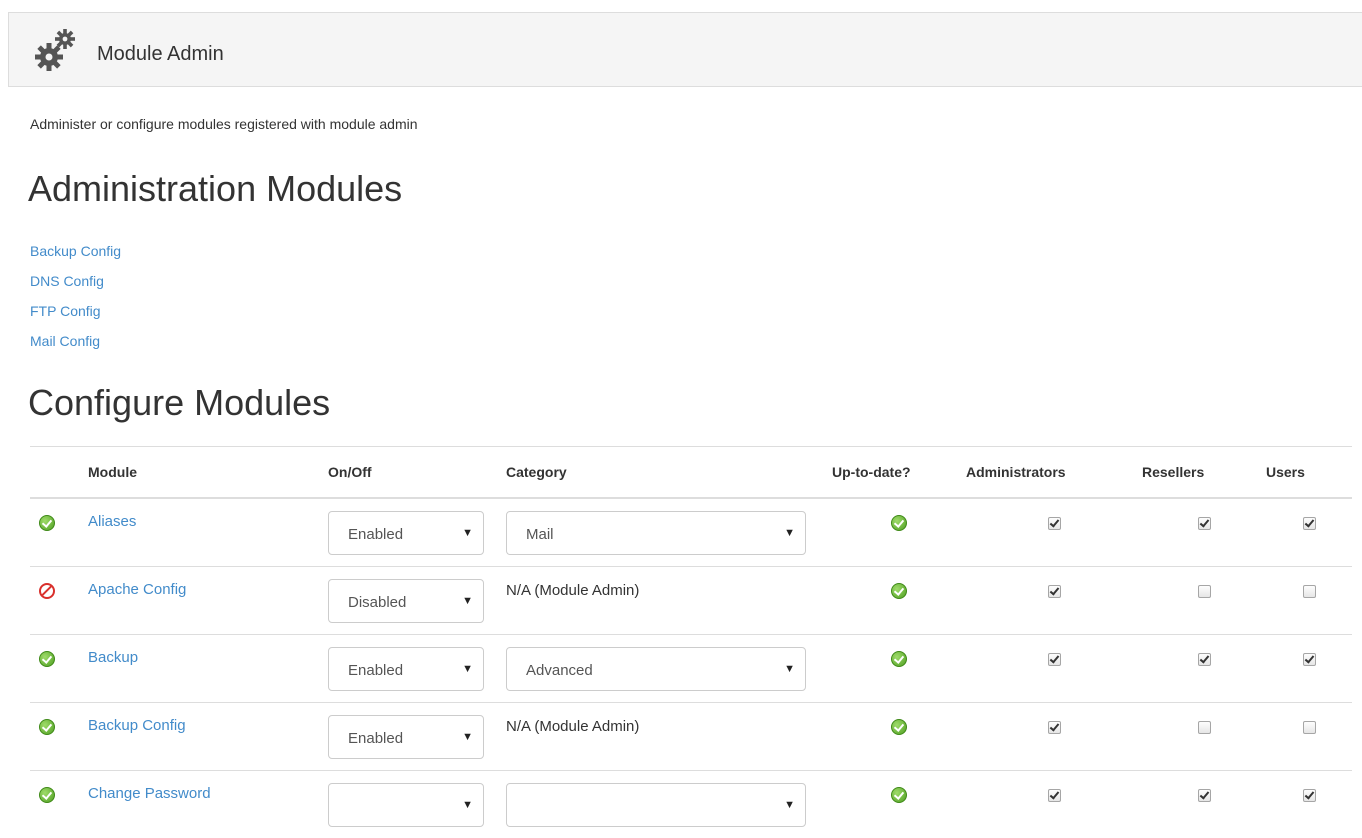 Image resolution: width=1362 pixels, height=838 pixels. What do you see at coordinates (669, 472) in the screenshot?
I see `header-category: Category` at bounding box center [669, 472].